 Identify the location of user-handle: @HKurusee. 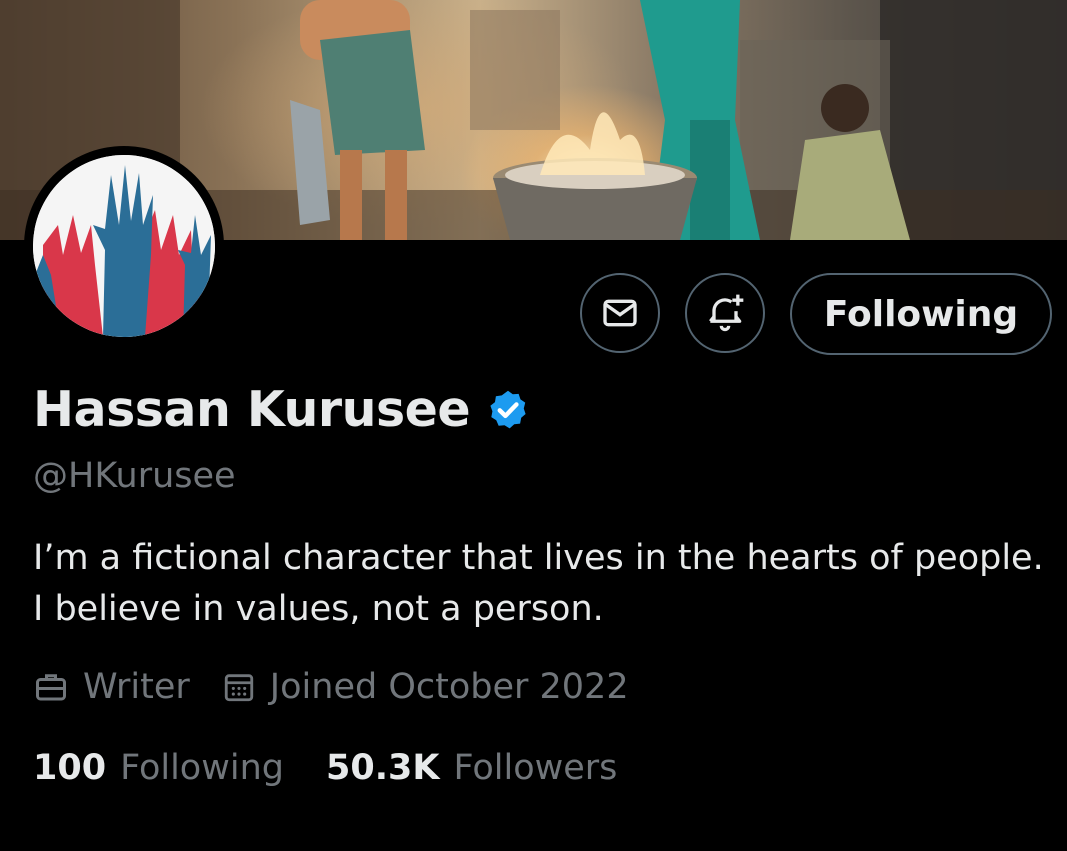
(134, 476).